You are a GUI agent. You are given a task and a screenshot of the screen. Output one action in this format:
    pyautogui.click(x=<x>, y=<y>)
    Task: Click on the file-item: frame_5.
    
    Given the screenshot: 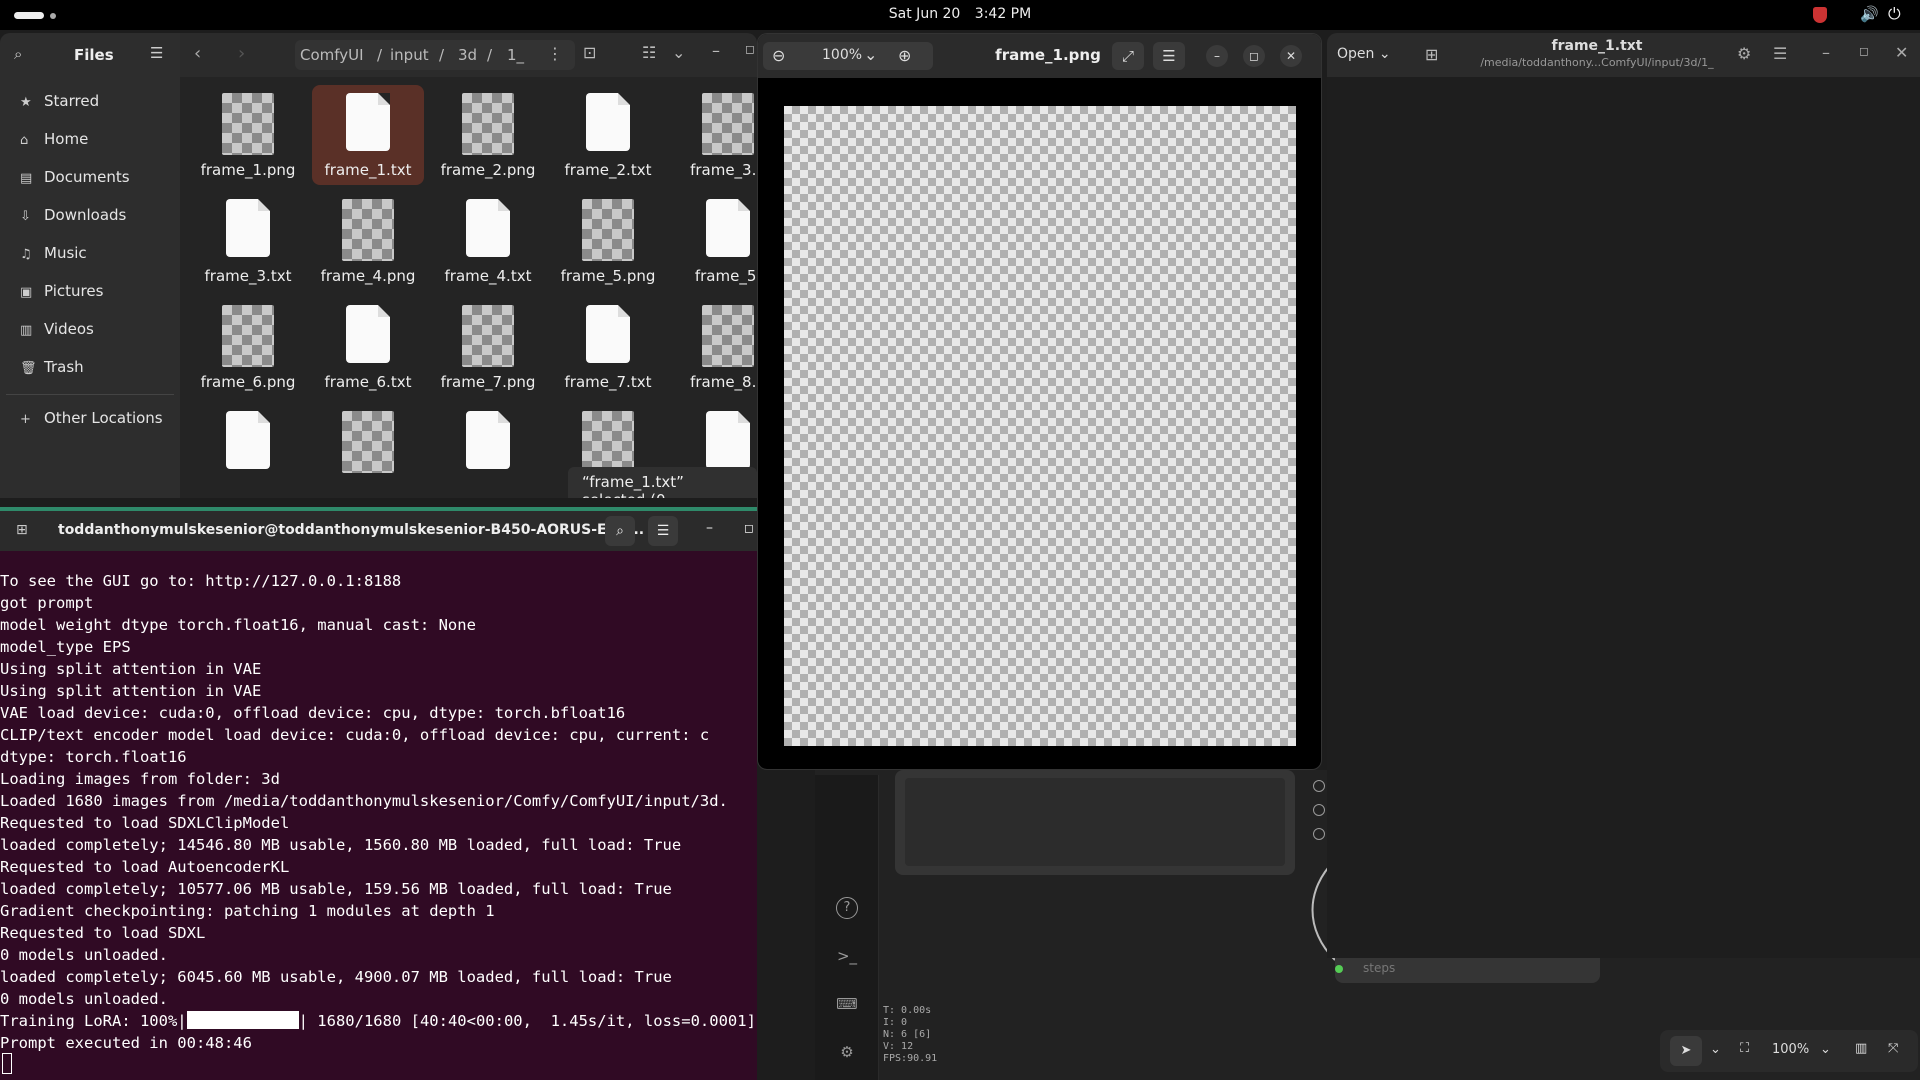 What is the action you would take?
    pyautogui.click(x=714, y=241)
    